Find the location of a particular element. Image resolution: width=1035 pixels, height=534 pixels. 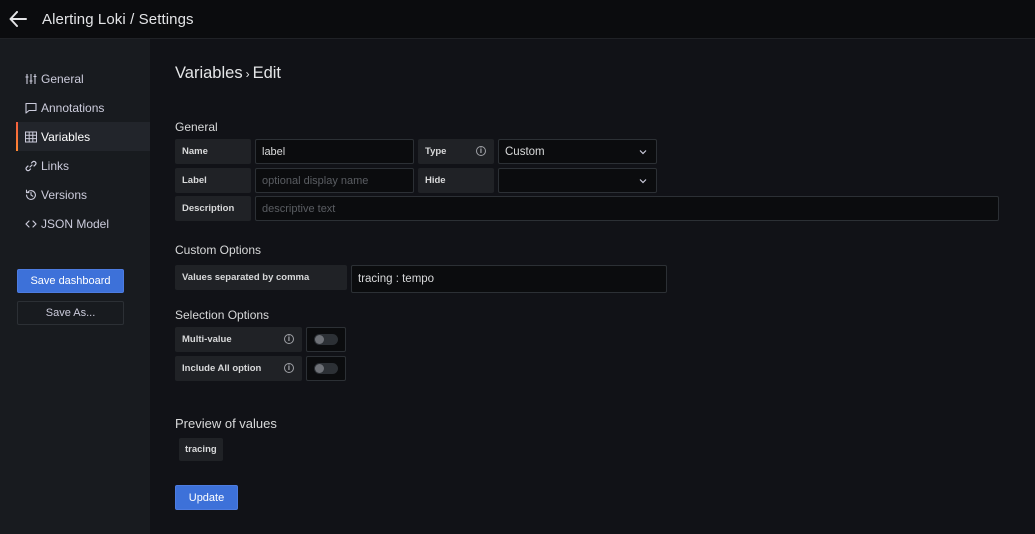

multi-value-toggle is located at coordinates (326, 339).